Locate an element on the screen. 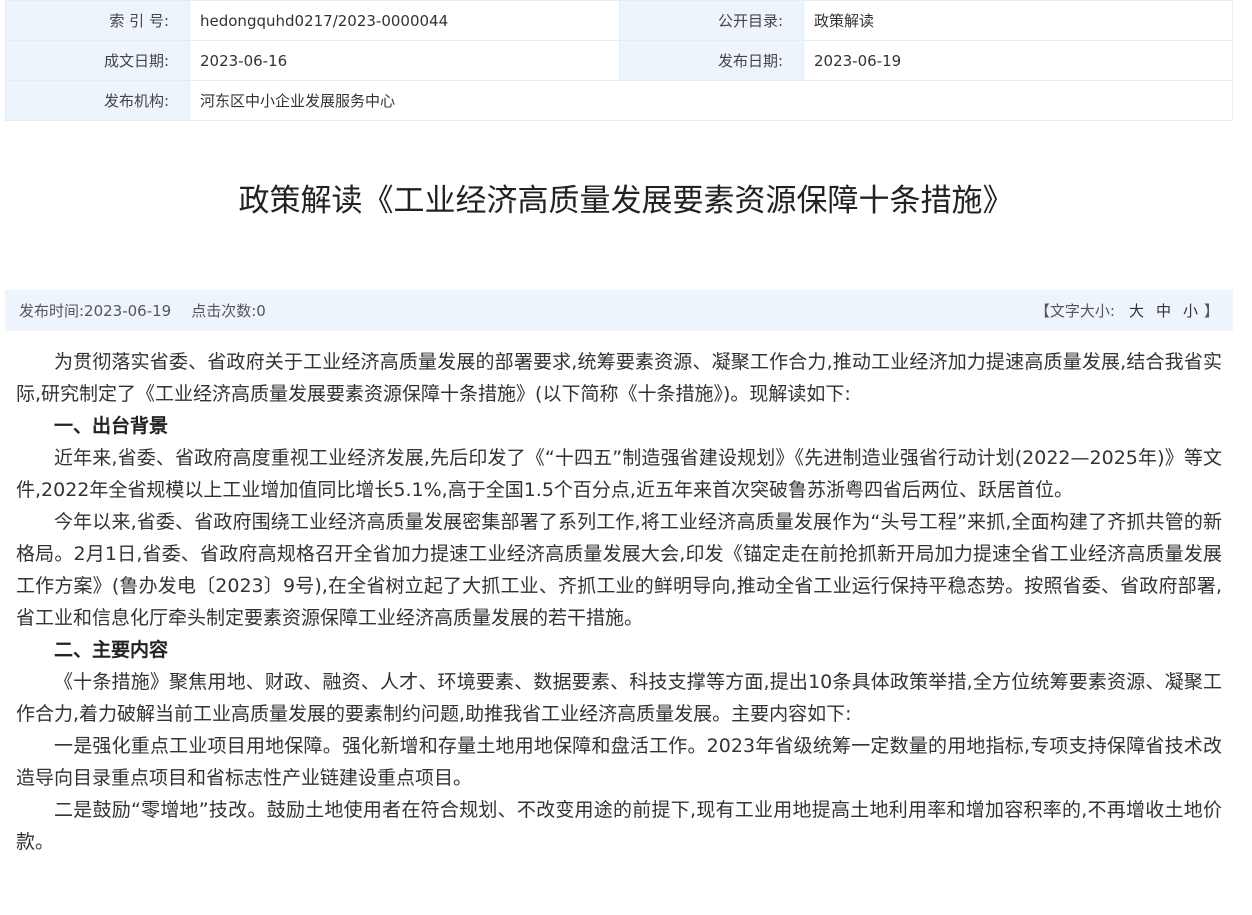 Image resolution: width=1252 pixels, height=915 pixels. written-date-value: 2023-06-16 is located at coordinates (404, 60).